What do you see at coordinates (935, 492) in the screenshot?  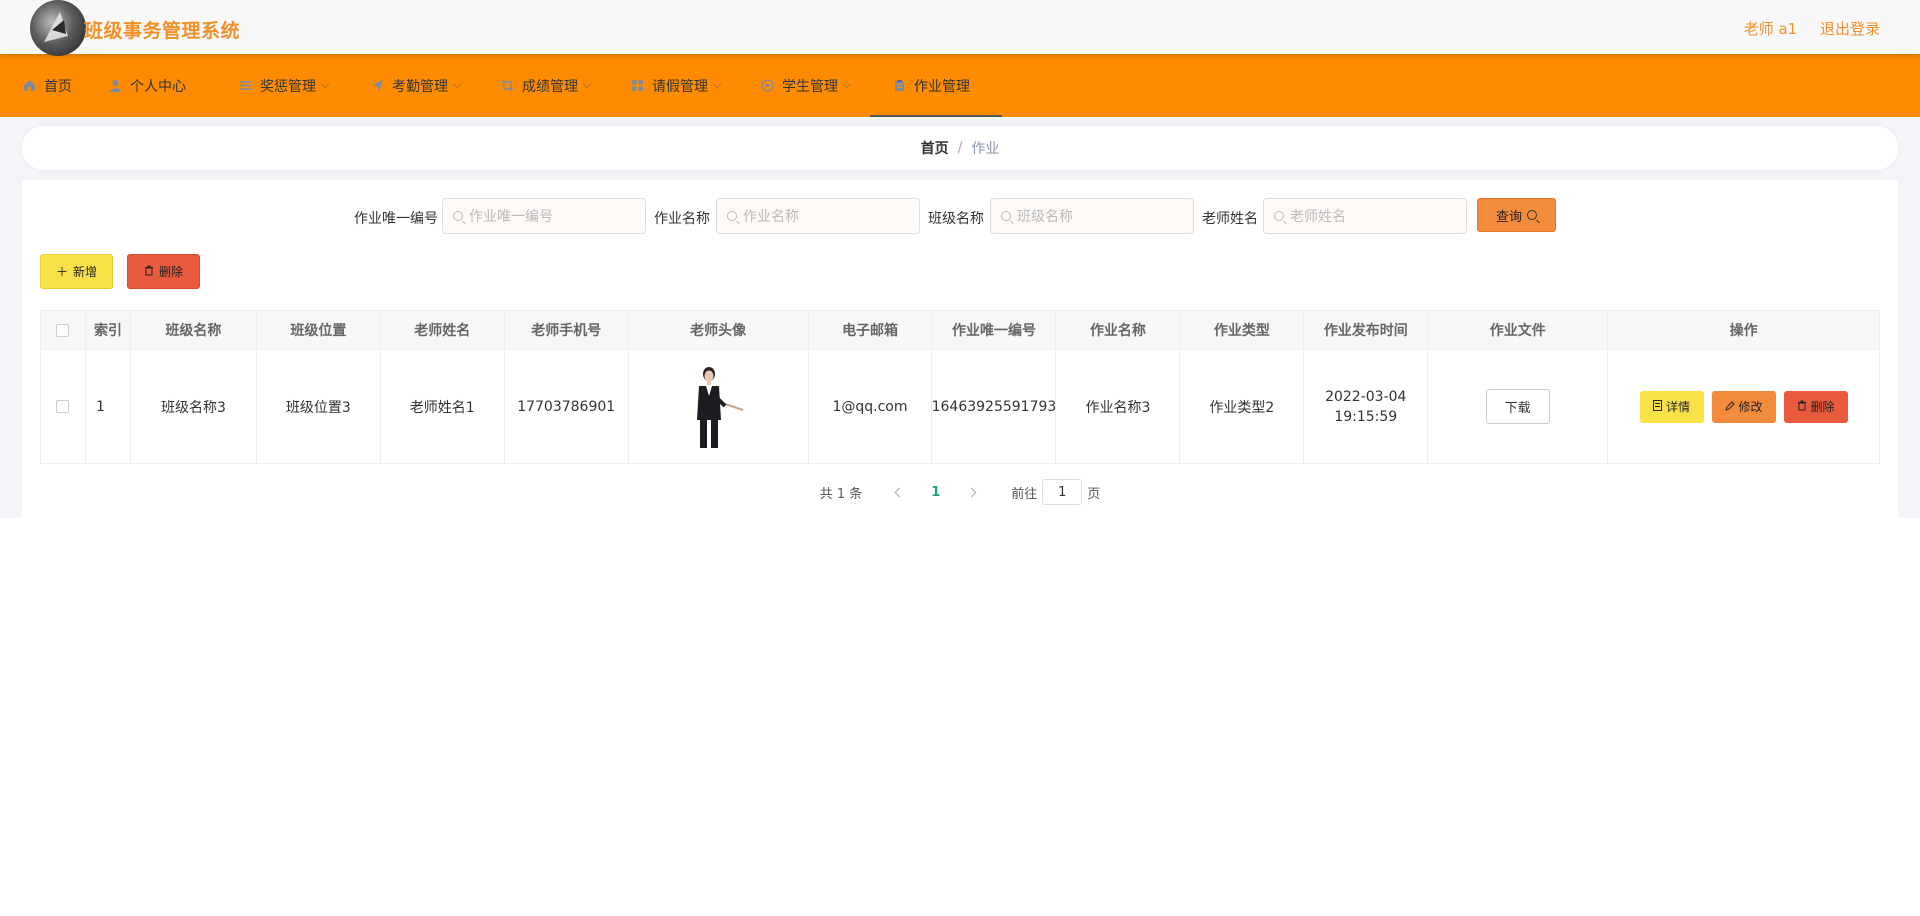 I see `pagination-page-1: 1` at bounding box center [935, 492].